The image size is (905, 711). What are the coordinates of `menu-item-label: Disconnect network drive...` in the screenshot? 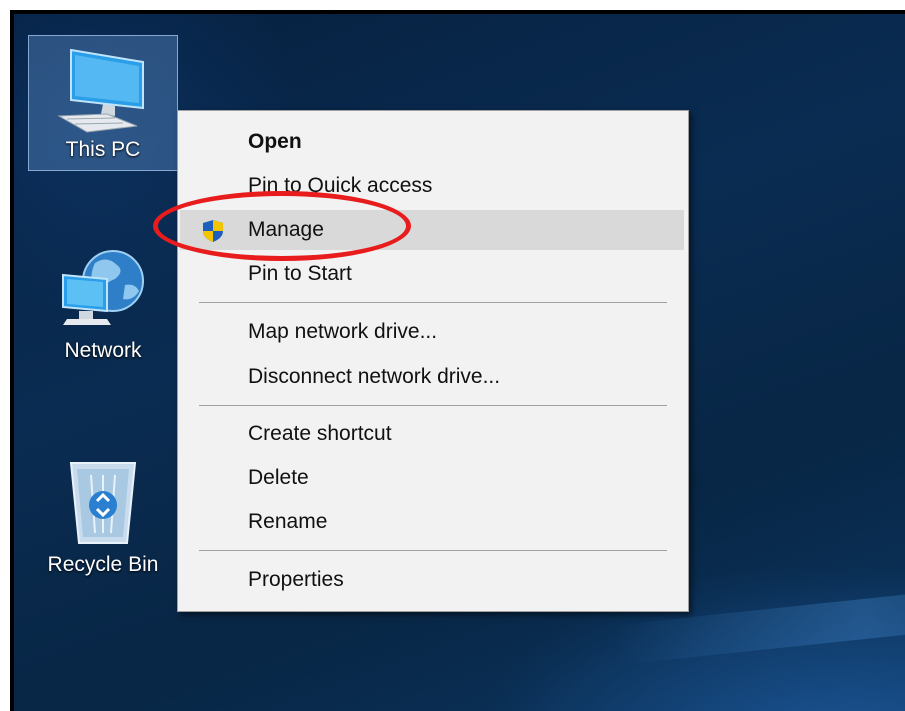 It's located at (374, 376).